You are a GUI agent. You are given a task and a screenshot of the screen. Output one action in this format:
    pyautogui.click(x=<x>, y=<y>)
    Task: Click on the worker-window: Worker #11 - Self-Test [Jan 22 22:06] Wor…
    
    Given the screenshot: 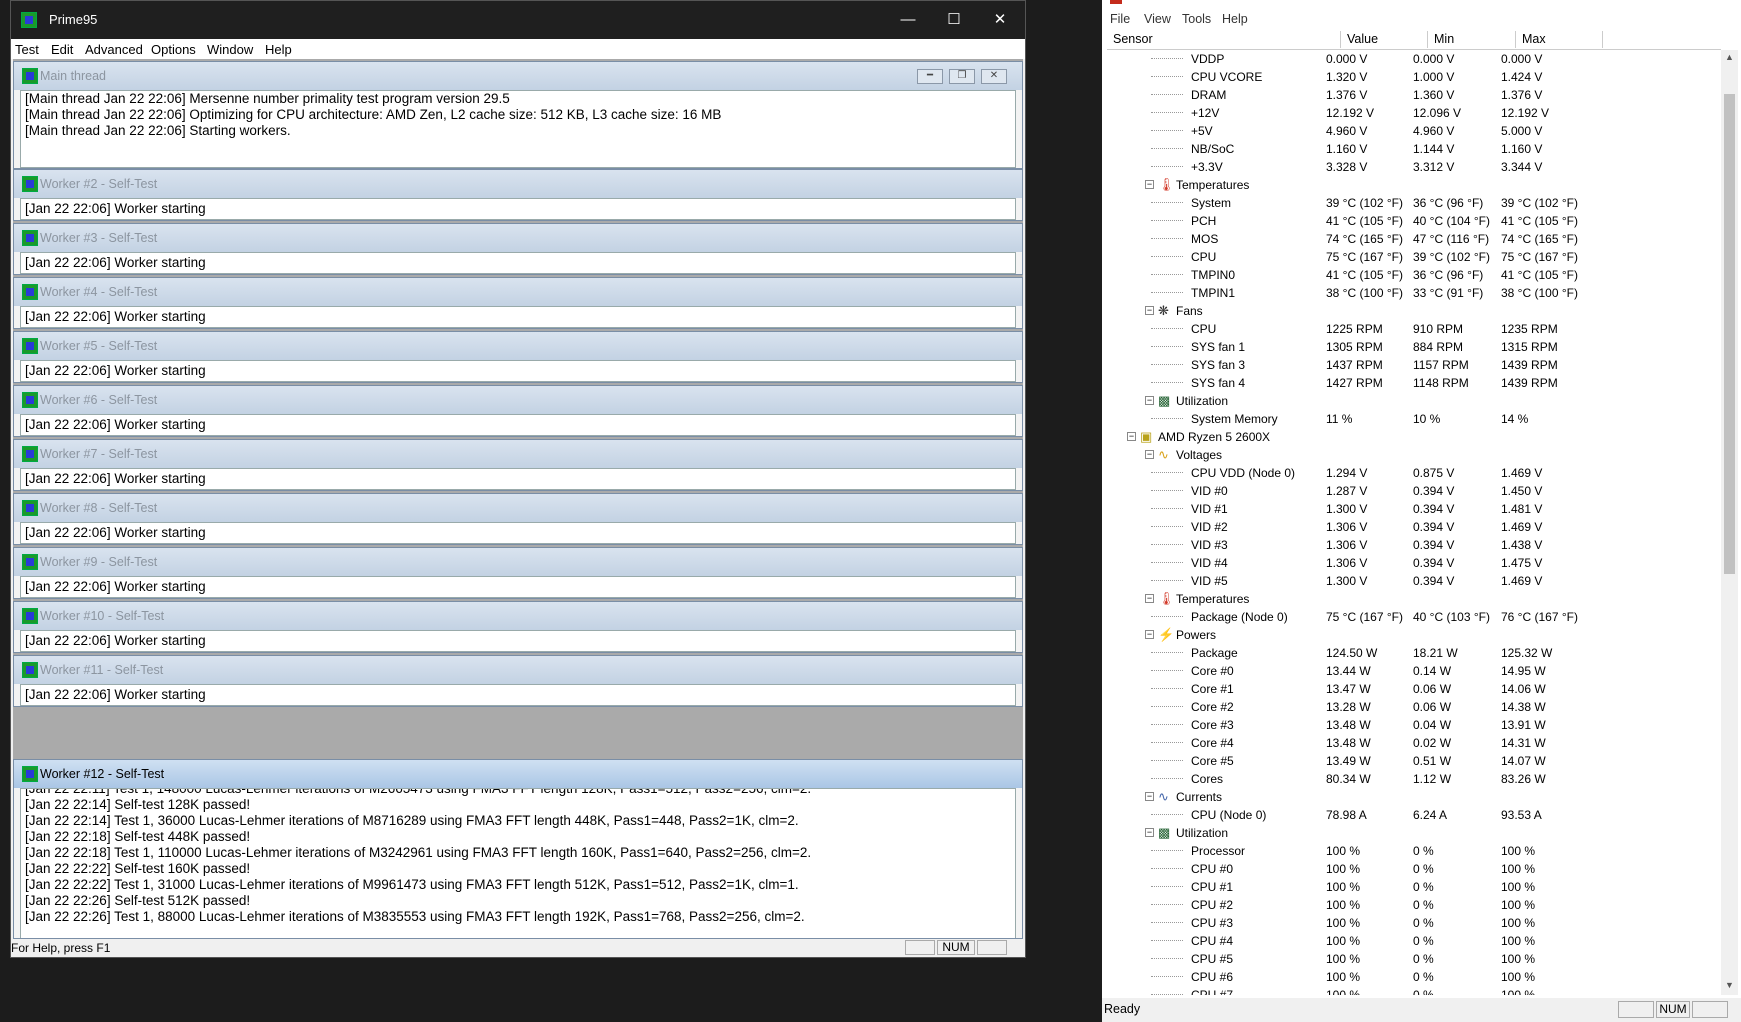 What is the action you would take?
    pyautogui.click(x=518, y=681)
    